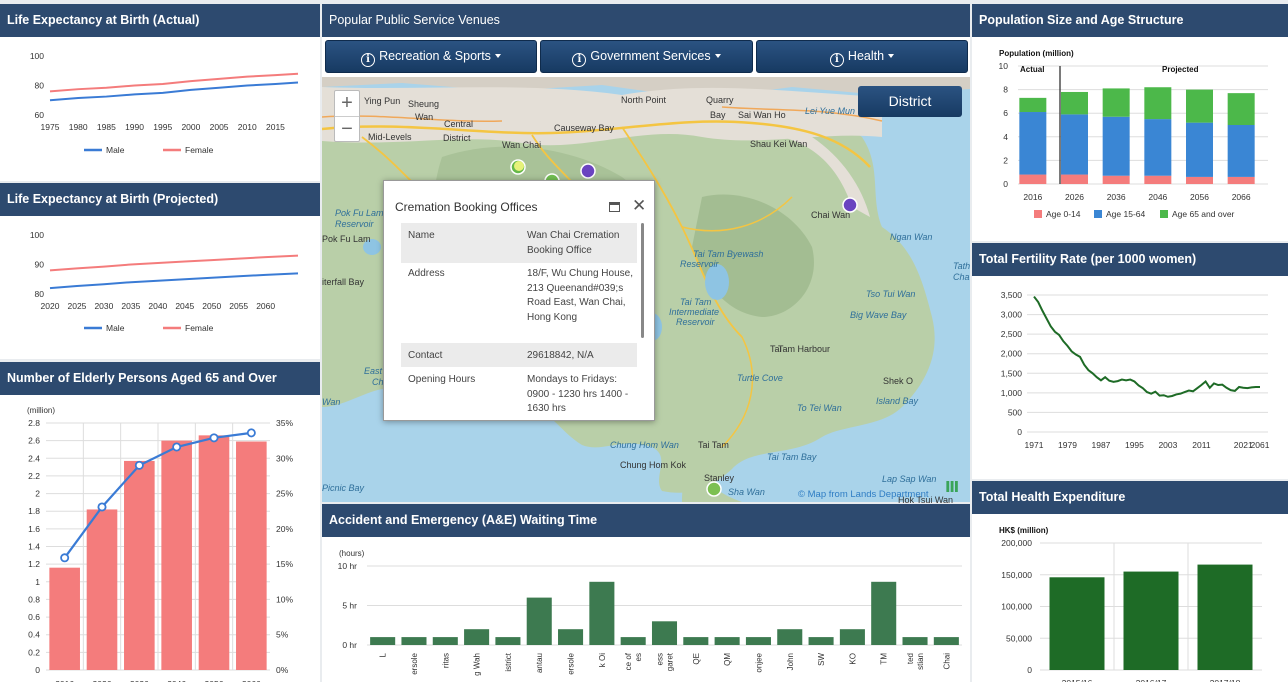 This screenshot has height=682, width=1288. What do you see at coordinates (760, 378) in the screenshot?
I see `map-label: Turtle Cove` at bounding box center [760, 378].